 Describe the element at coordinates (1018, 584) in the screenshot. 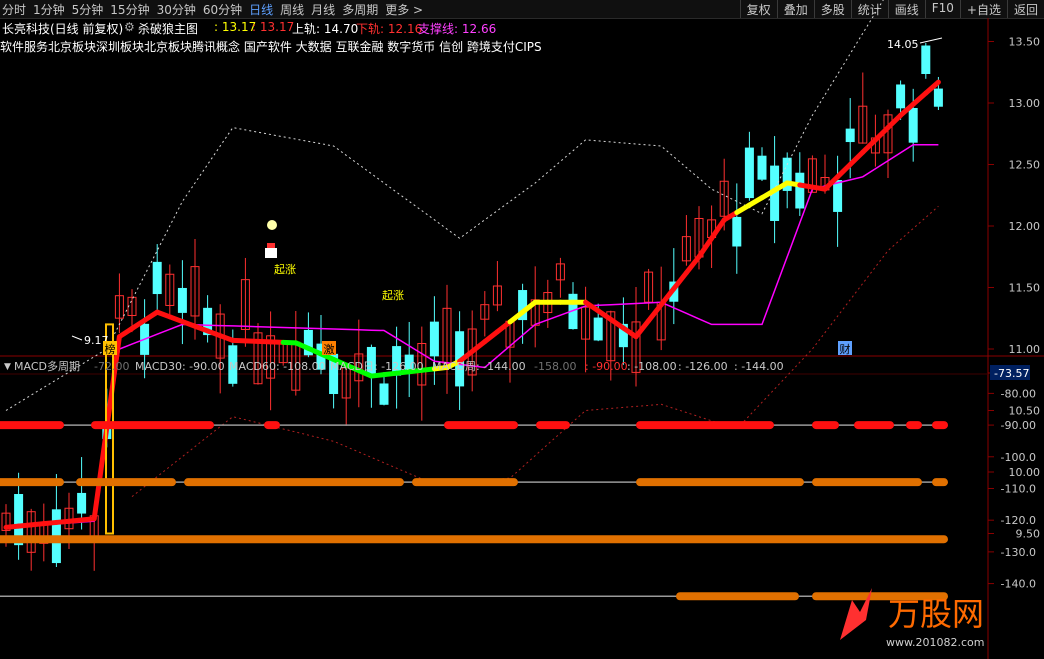

I see `macd-axis-label: -140.0` at that location.